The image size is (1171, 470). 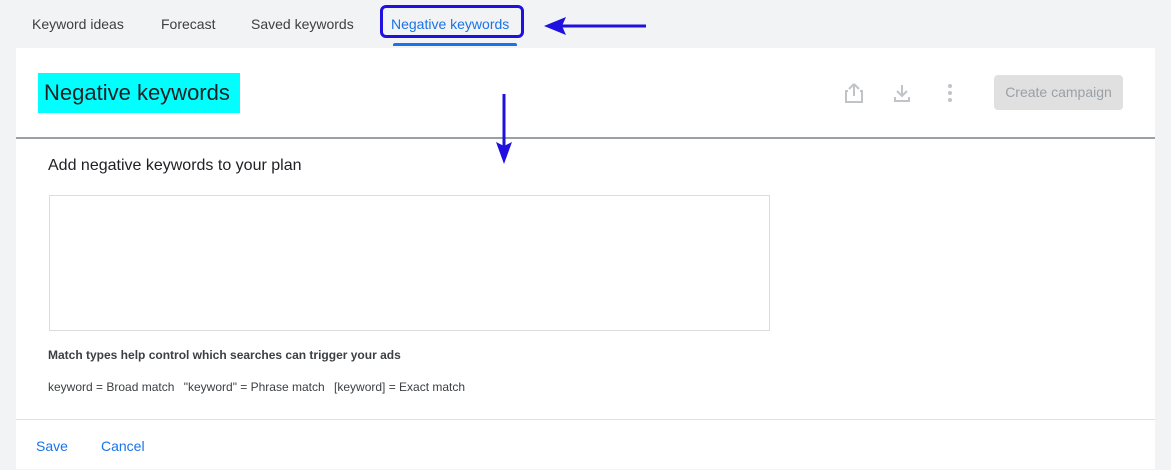 What do you see at coordinates (254, 387) in the screenshot?
I see `phrase-match-label: "keyword" = Phrase match` at bounding box center [254, 387].